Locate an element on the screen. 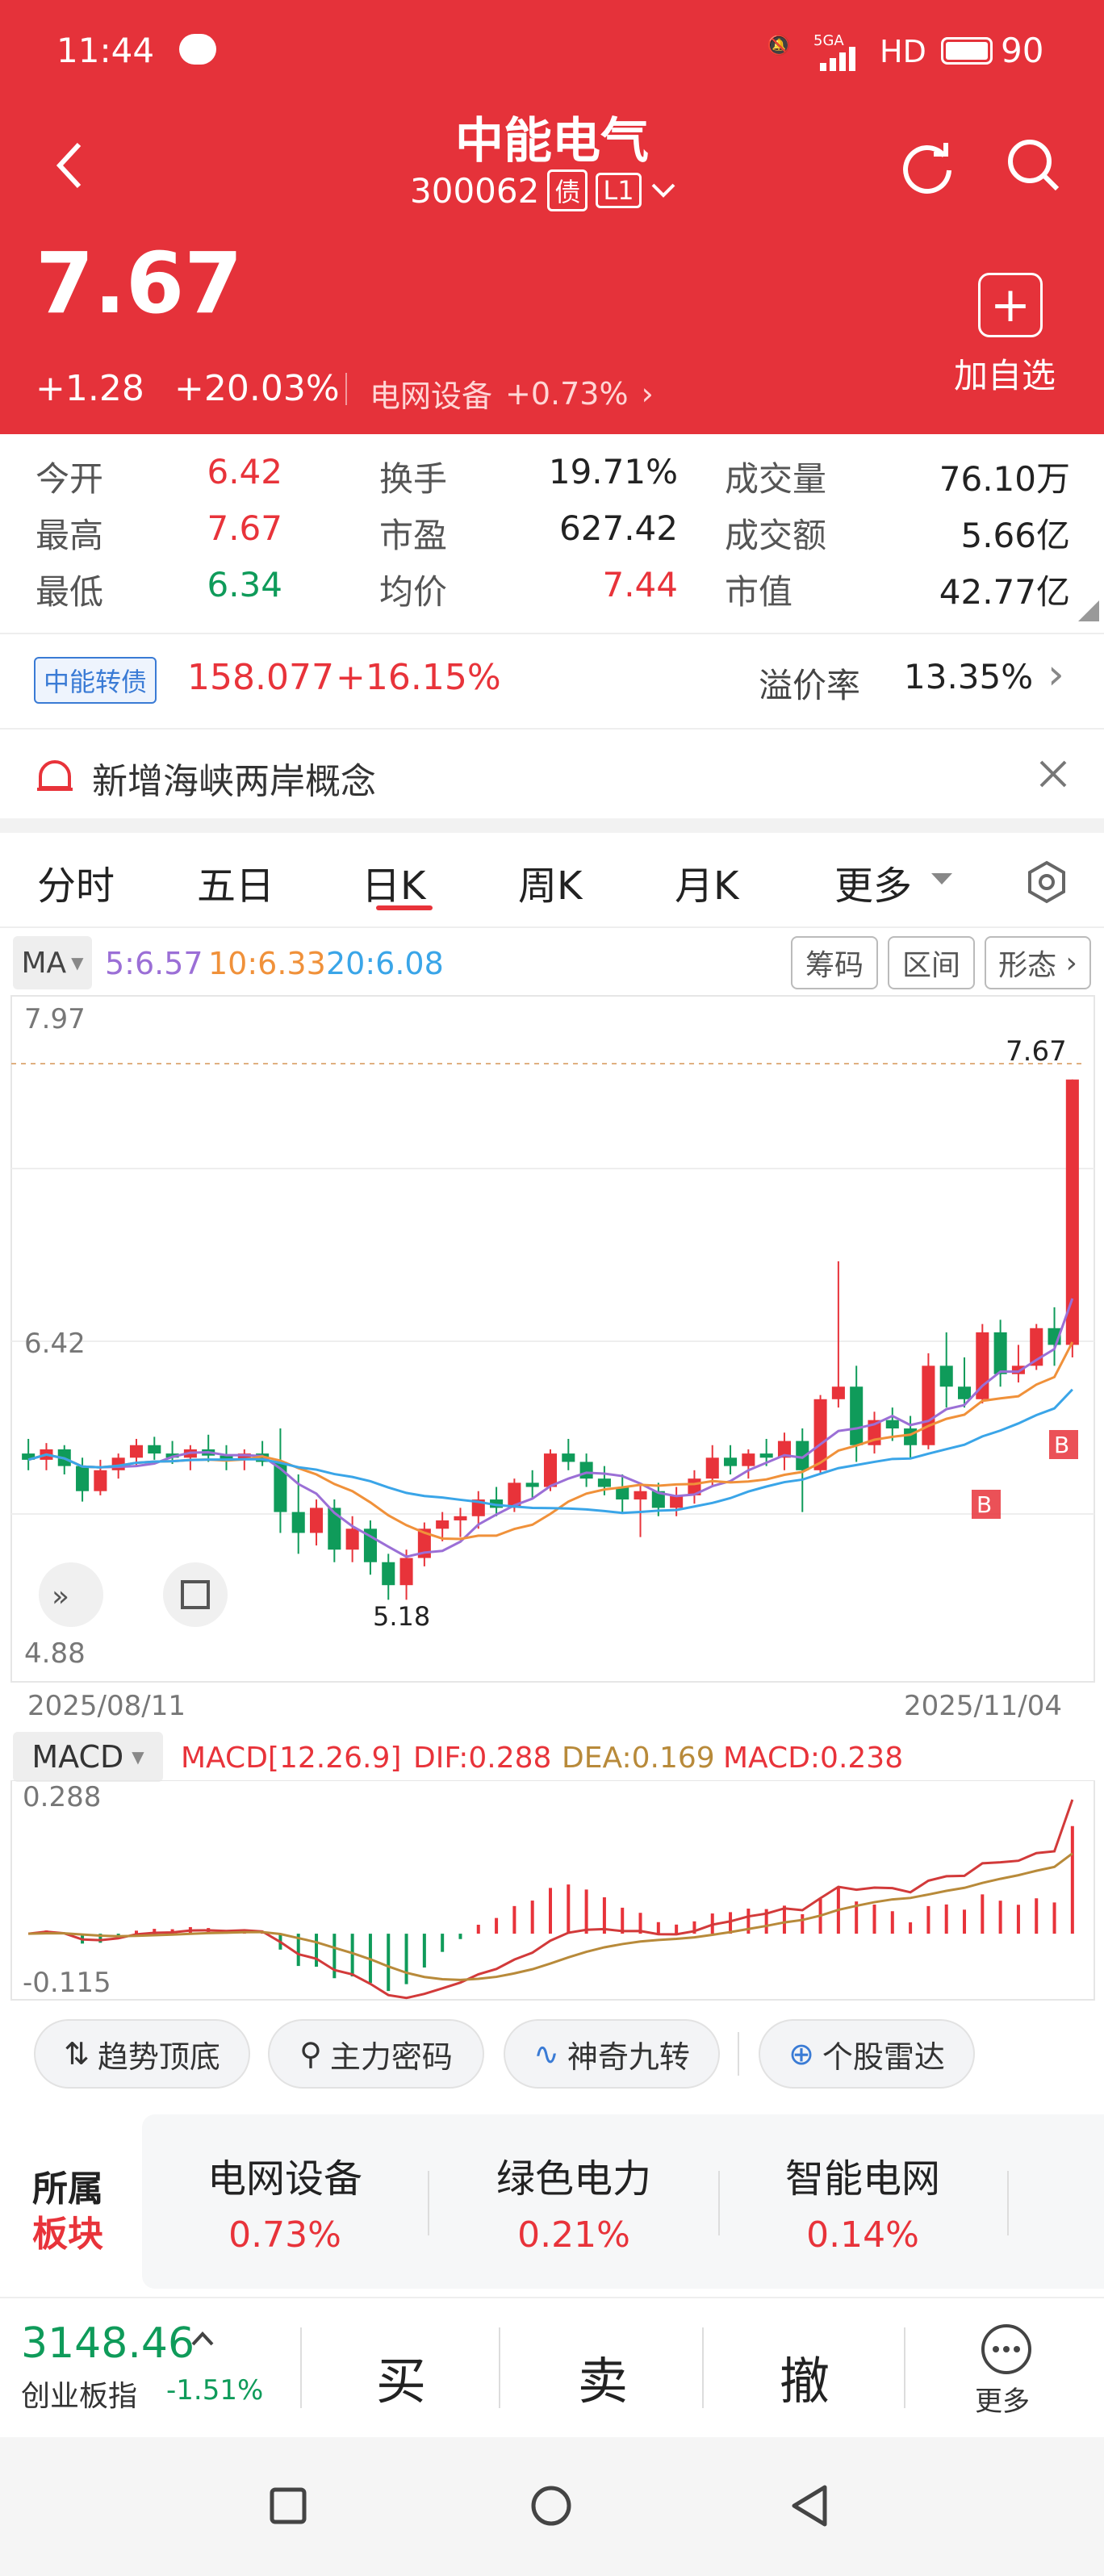 This screenshot has height=2576, width=1104. macd-frame is located at coordinates (552, 1890).